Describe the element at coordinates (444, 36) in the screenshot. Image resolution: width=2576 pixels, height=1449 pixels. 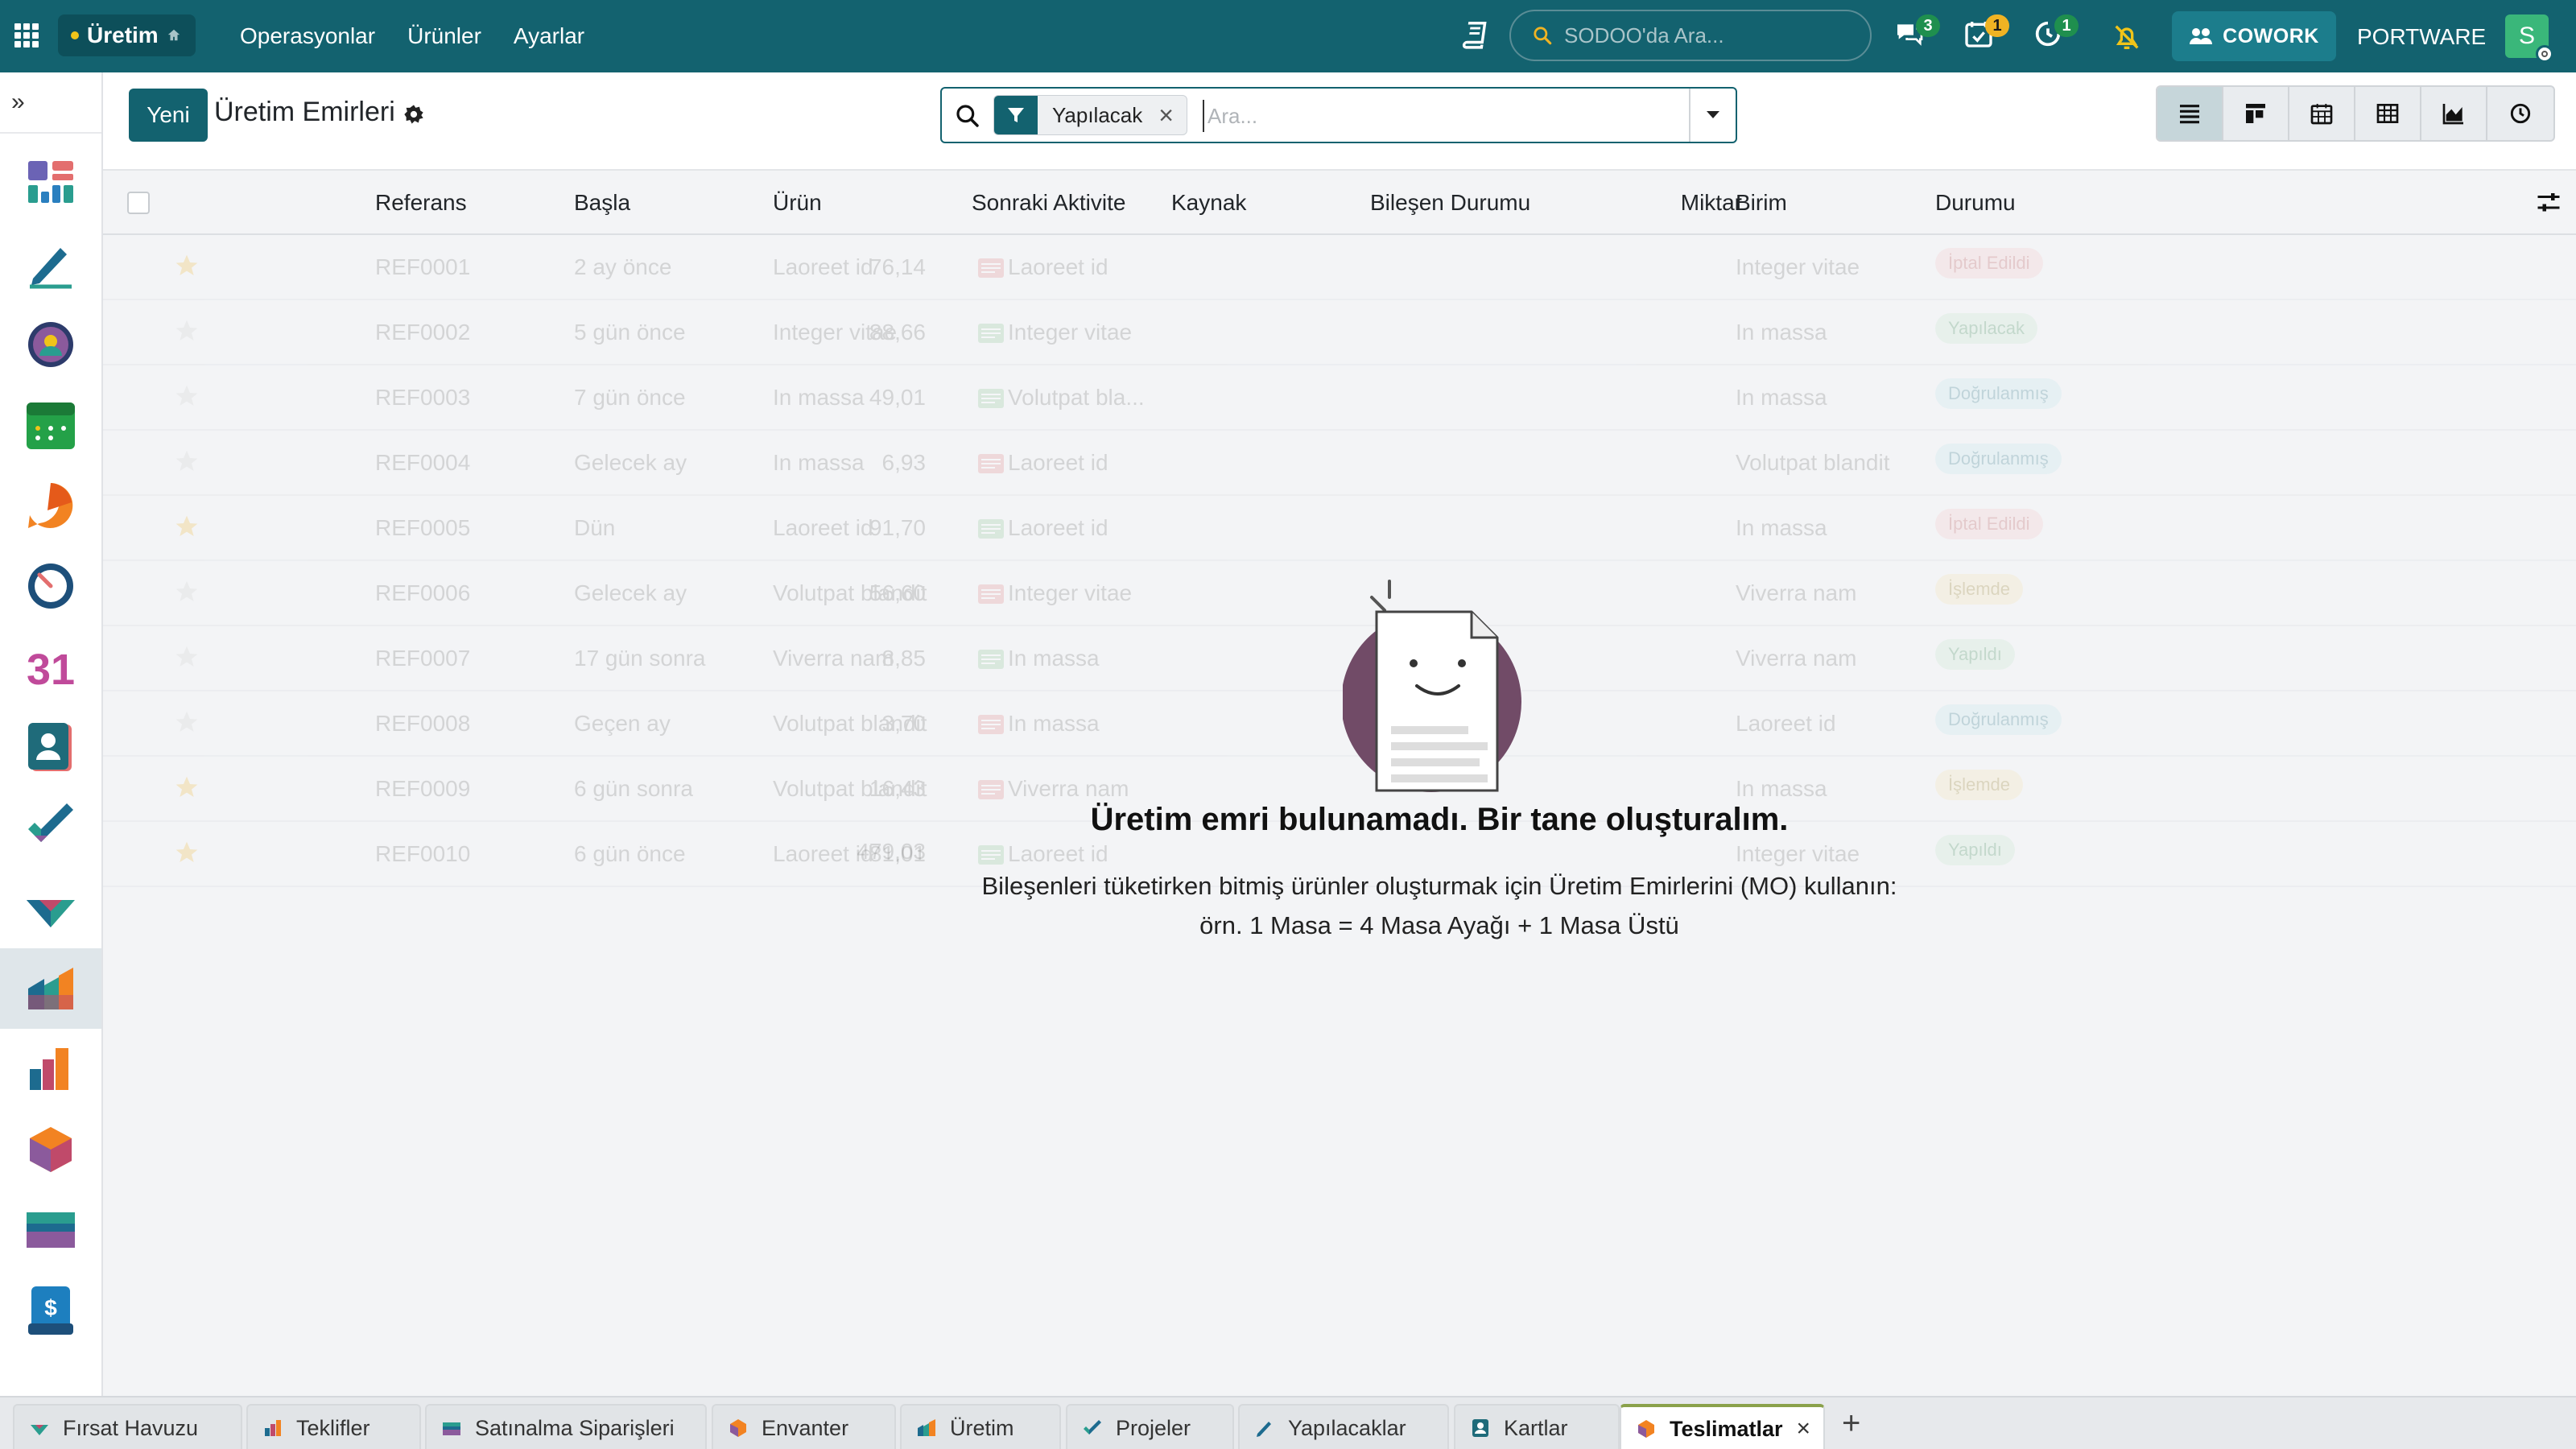
I see `menu-urunler: Ürünler` at that location.